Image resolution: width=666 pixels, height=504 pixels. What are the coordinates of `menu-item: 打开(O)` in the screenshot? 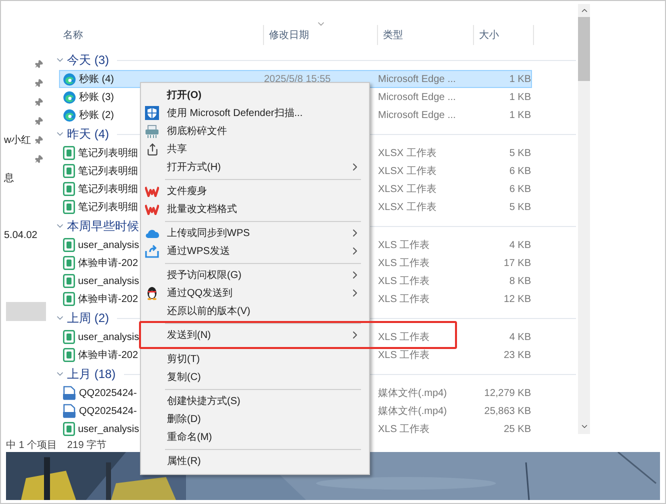 It's located at (255, 95).